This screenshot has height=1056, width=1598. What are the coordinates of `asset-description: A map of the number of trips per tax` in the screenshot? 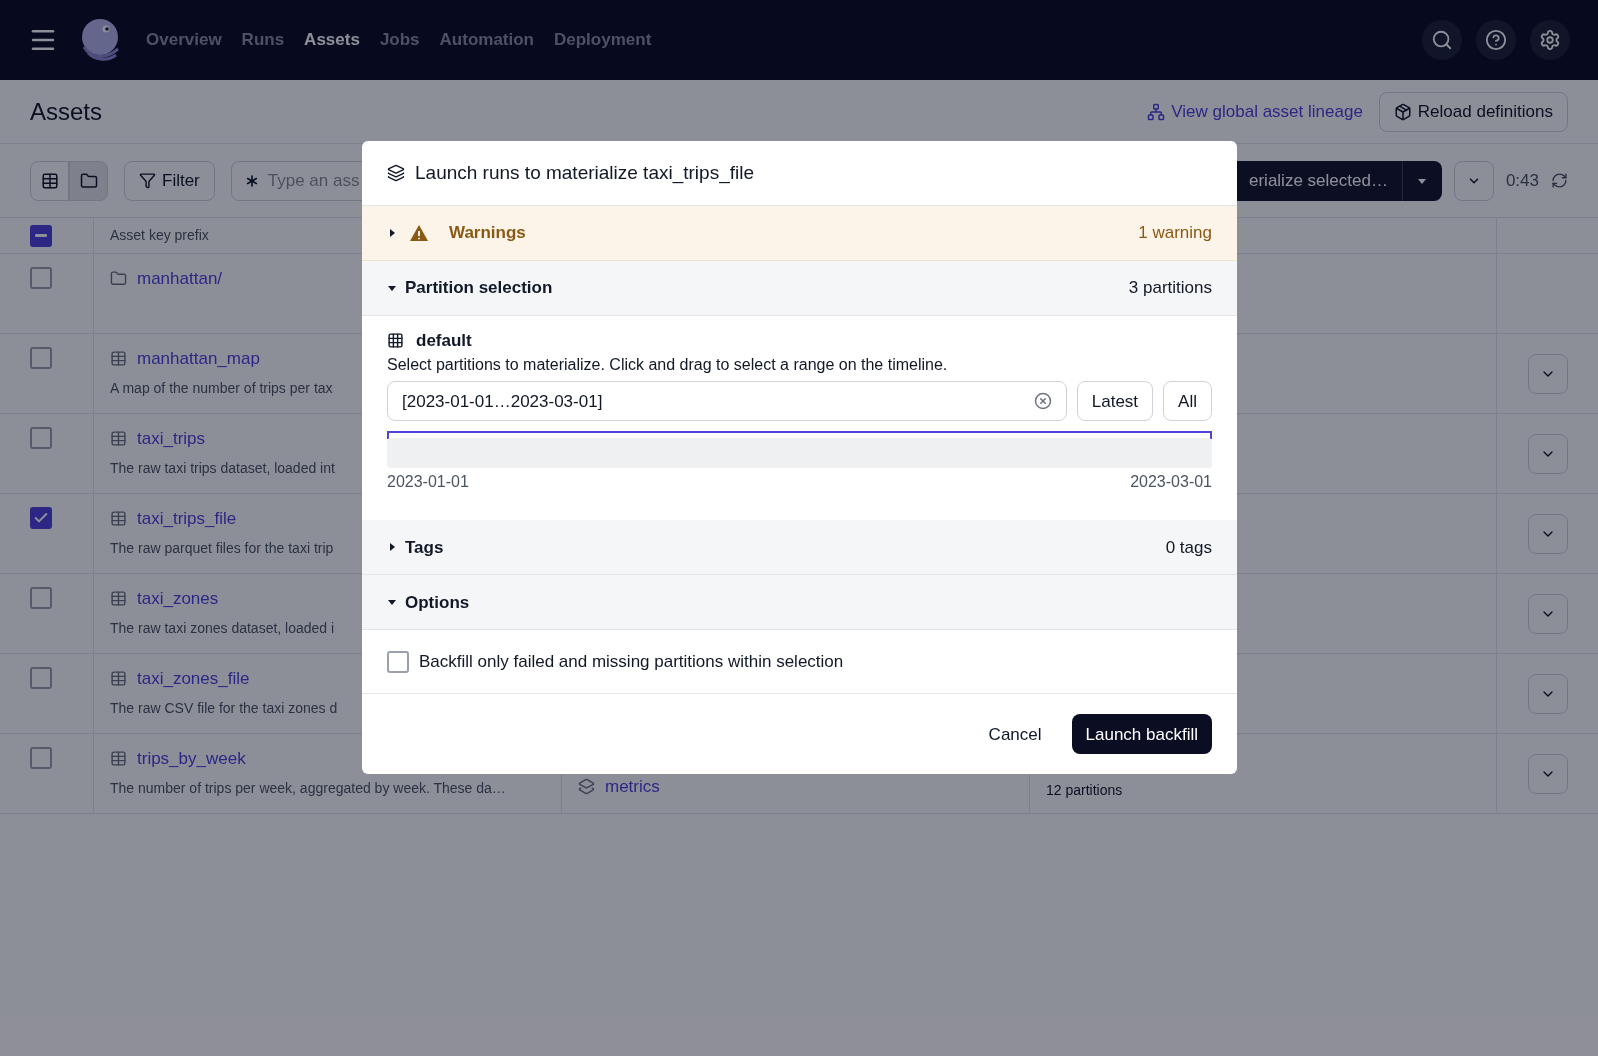 It's located at (221, 388).